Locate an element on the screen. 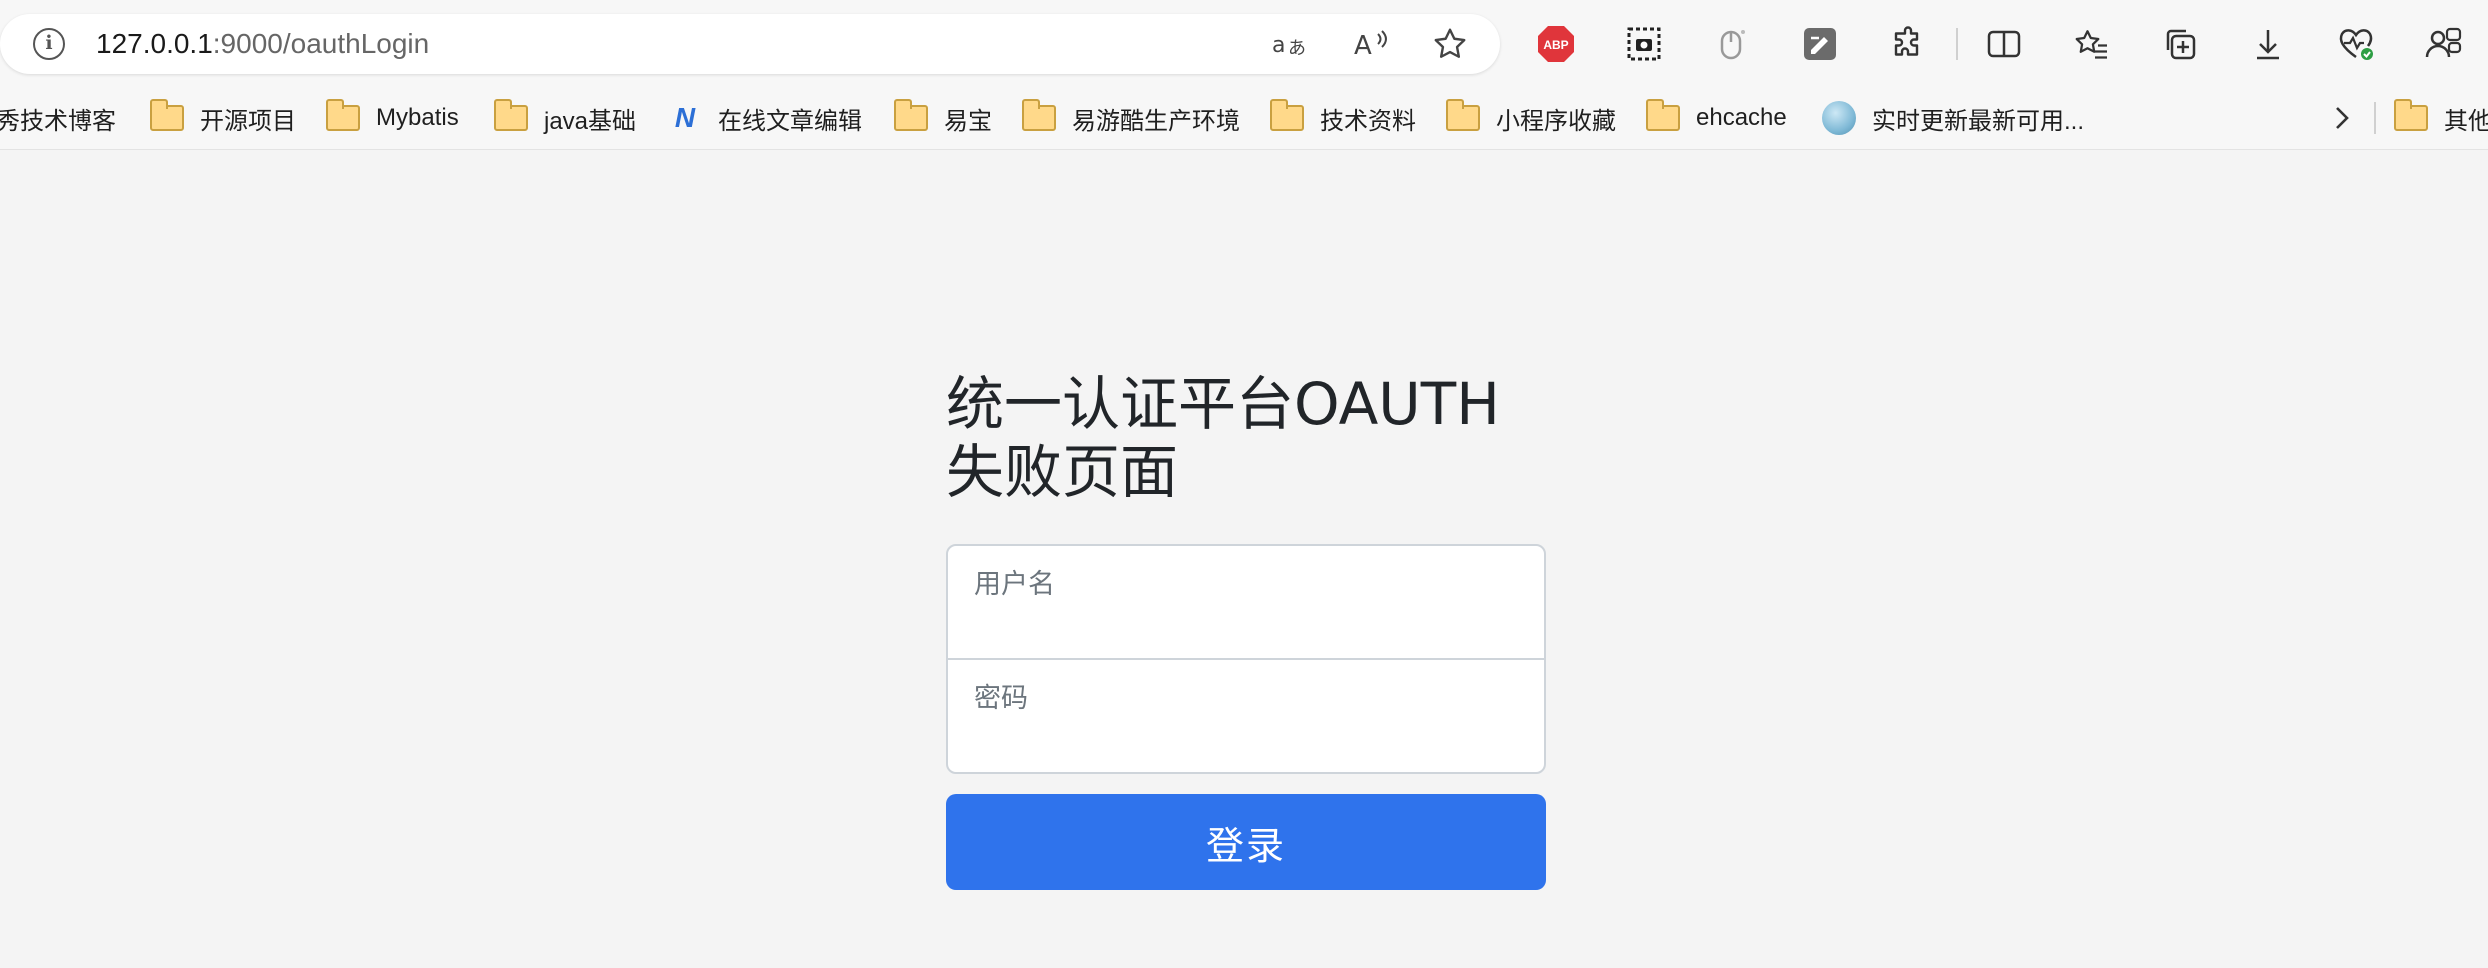  bookmark-folder: 小程序收藏 is located at coordinates (1531, 118).